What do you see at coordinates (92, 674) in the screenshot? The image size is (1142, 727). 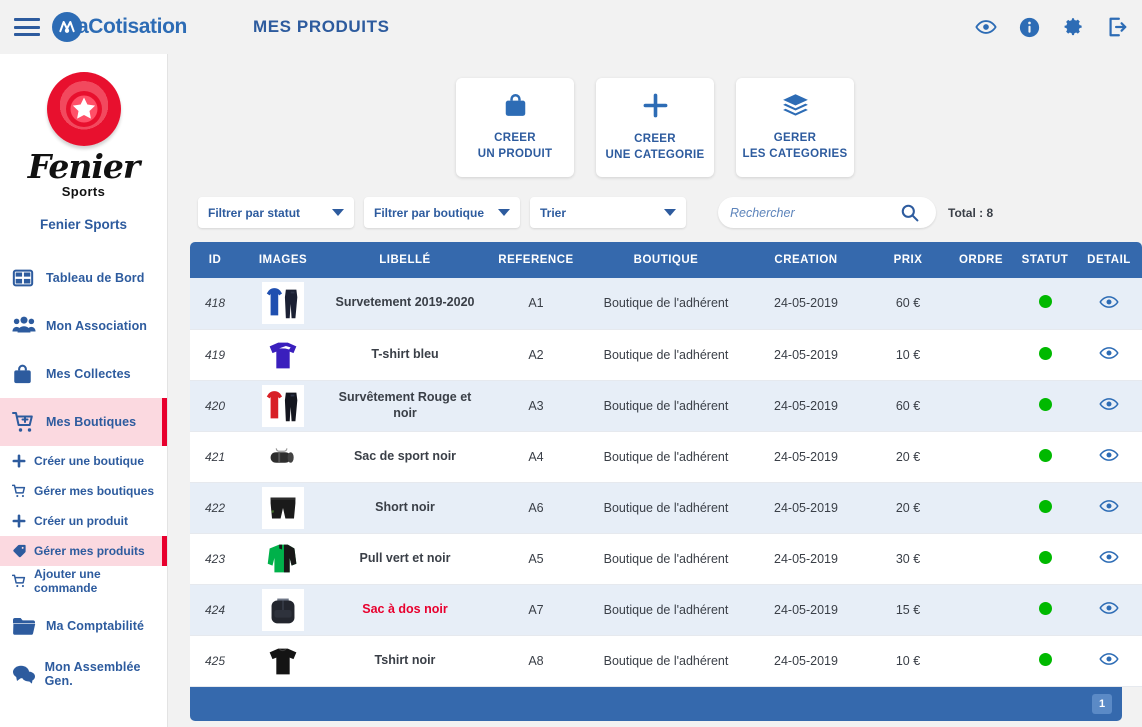 I see `sidebar-item-label: Mon Assemblée Gen.` at bounding box center [92, 674].